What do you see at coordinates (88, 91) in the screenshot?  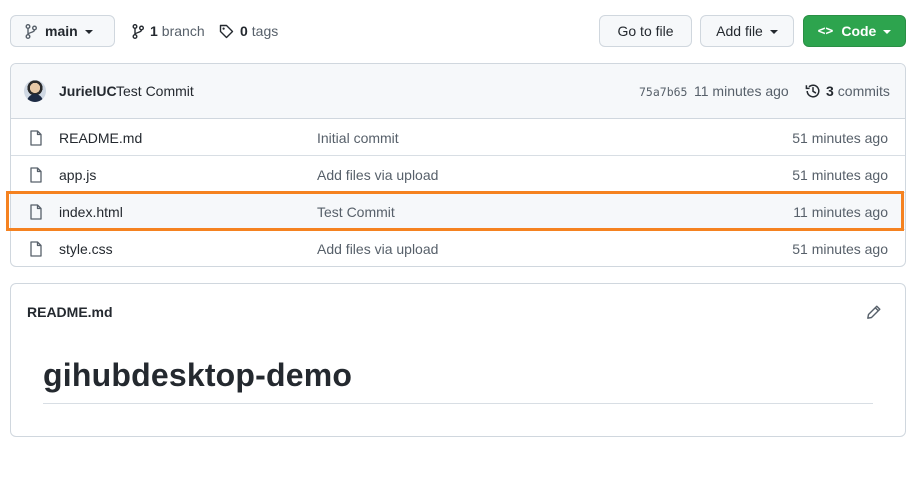 I see `commit-author-link: JurielUC` at bounding box center [88, 91].